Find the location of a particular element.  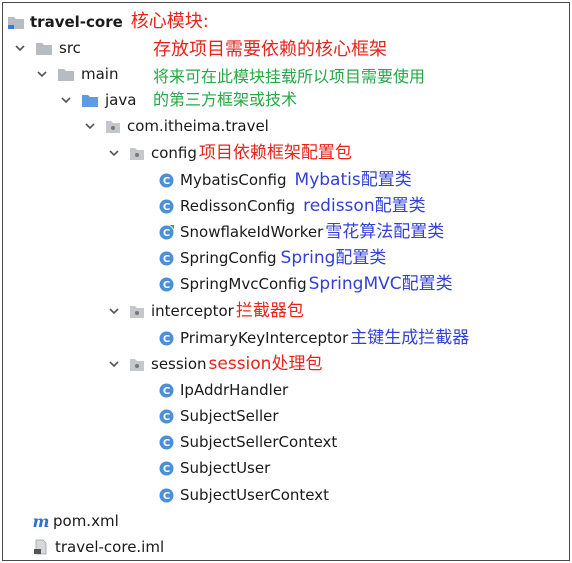

tree-node-label: SpringConfig is located at coordinates (228, 258).